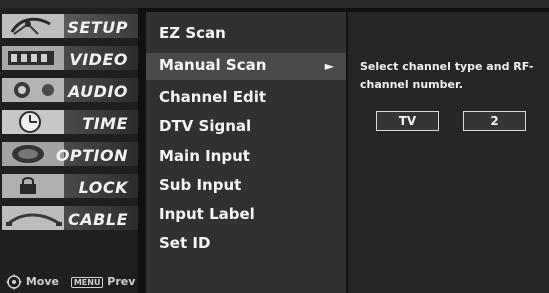  I want to click on menu-item-input-label: Input Label, so click(246, 215).